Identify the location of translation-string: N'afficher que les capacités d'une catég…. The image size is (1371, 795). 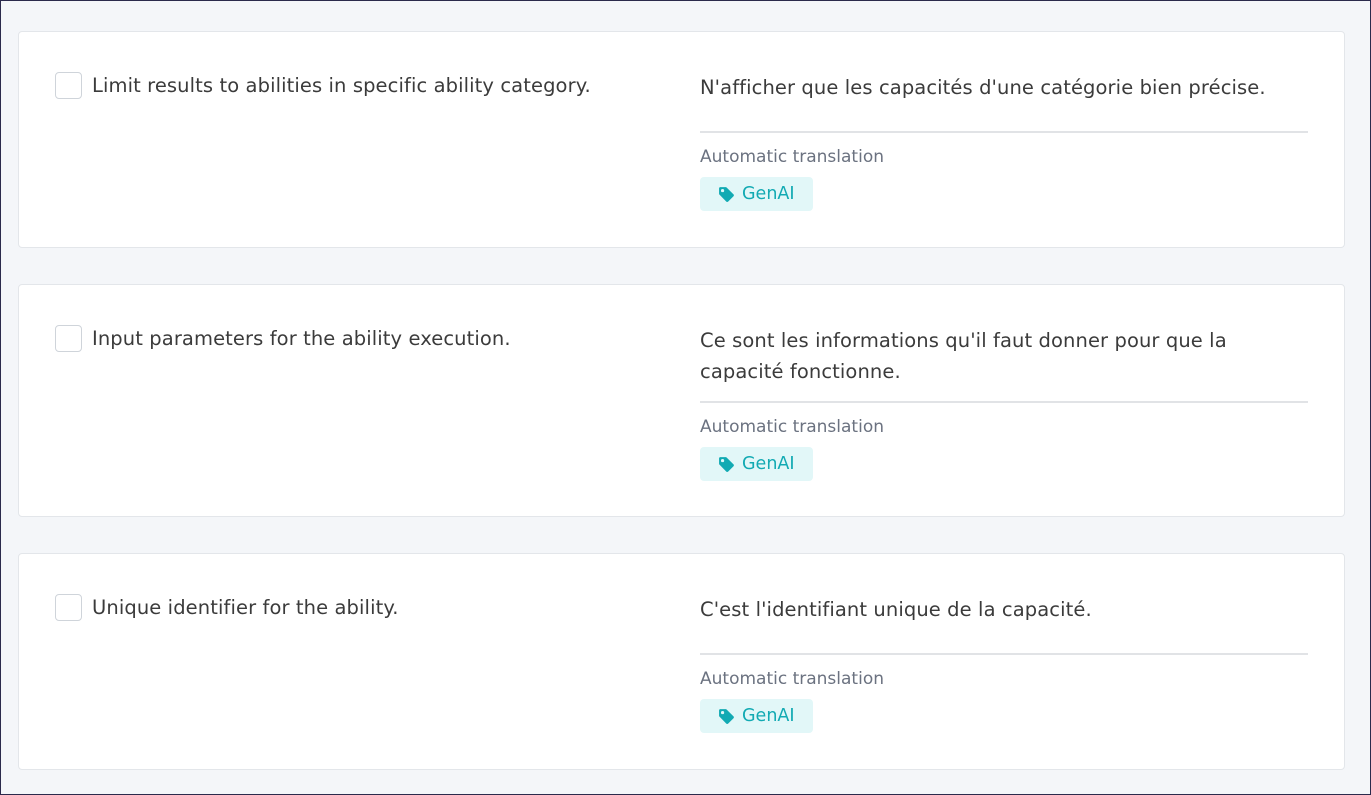
(1004, 102).